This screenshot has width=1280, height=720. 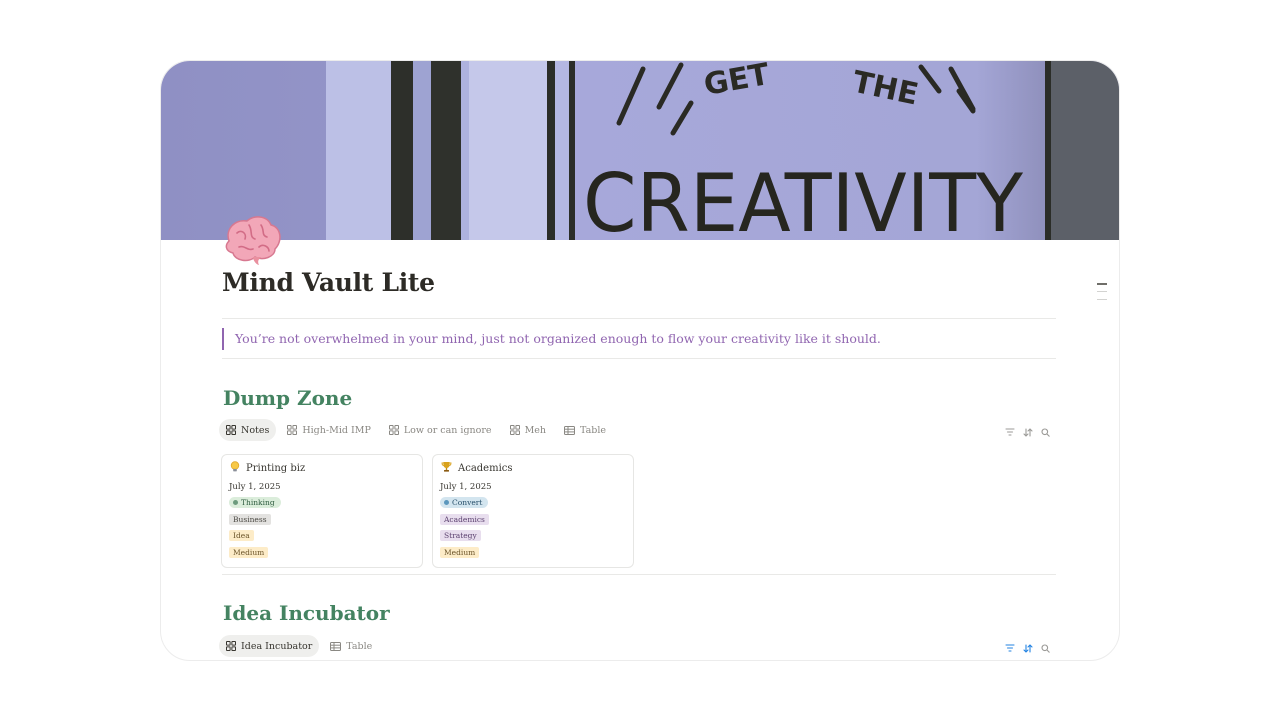 What do you see at coordinates (251, 239) in the screenshot?
I see `brain-icon` at bounding box center [251, 239].